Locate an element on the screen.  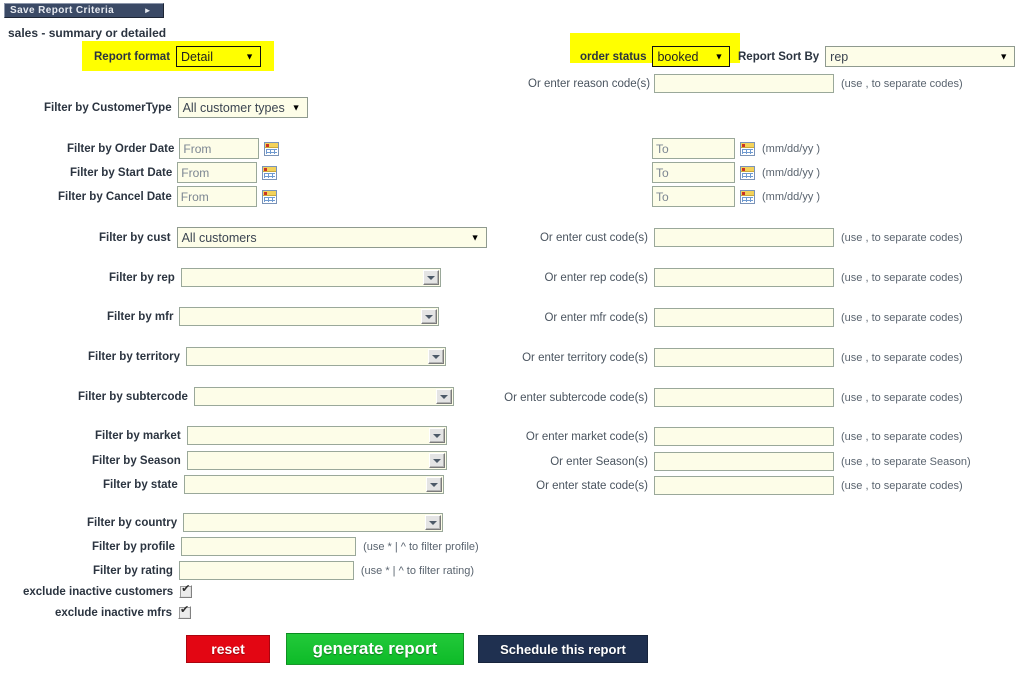
filter-state-select is located at coordinates (313, 484).